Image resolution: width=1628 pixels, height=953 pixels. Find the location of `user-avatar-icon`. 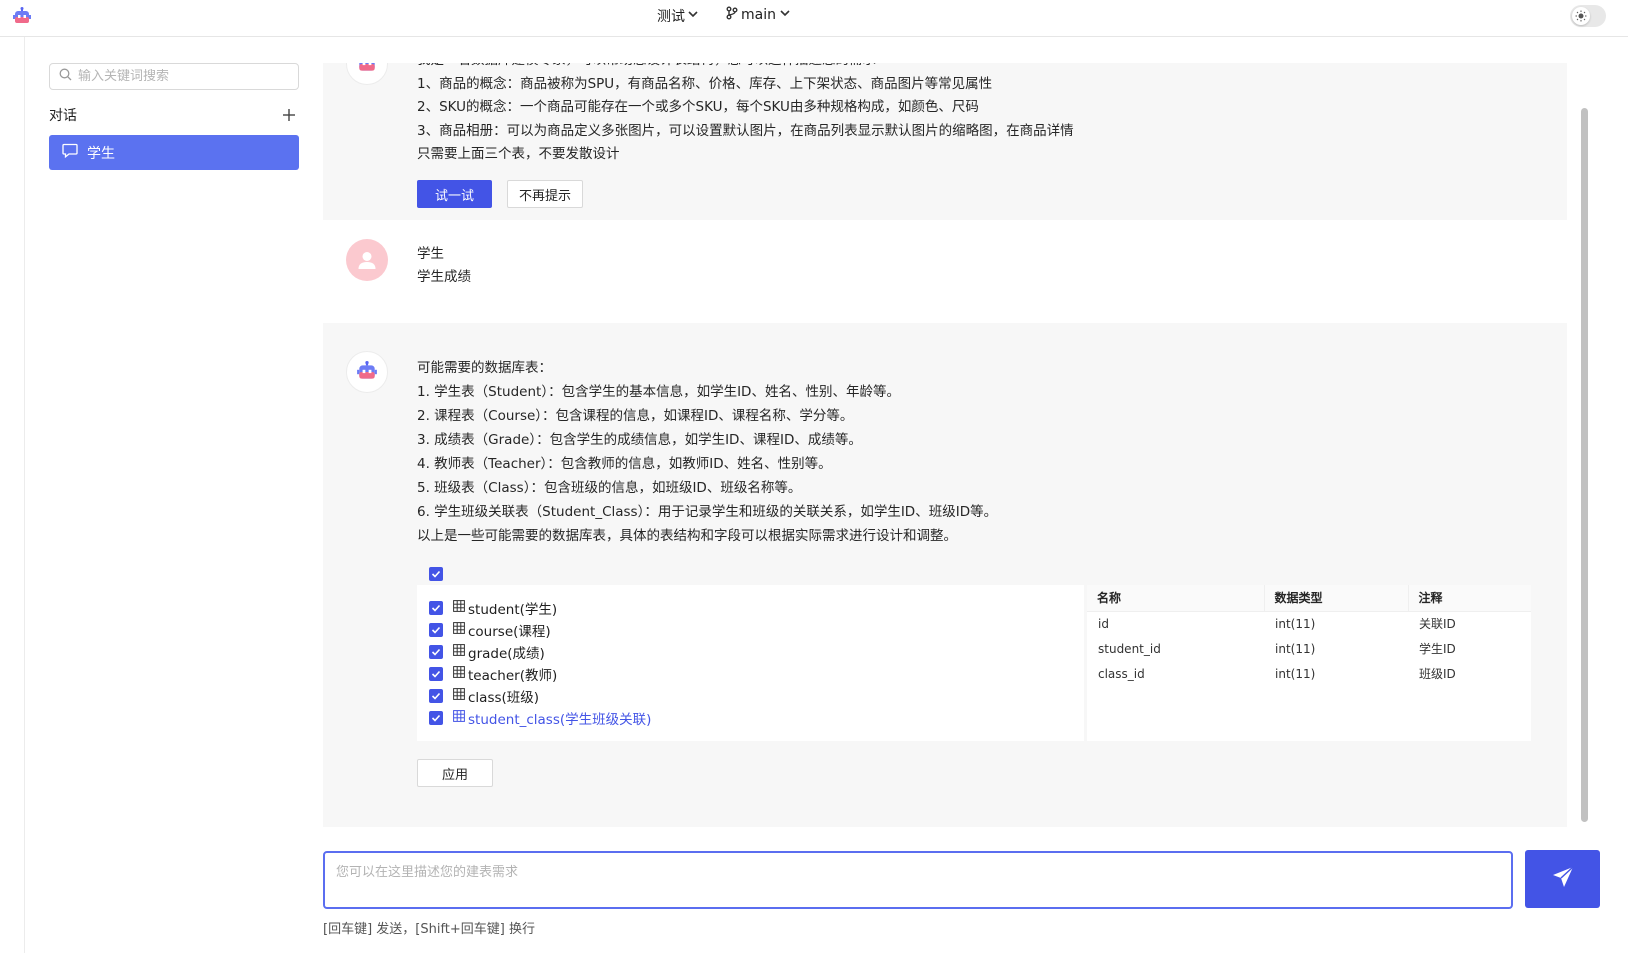

user-avatar-icon is located at coordinates (367, 260).